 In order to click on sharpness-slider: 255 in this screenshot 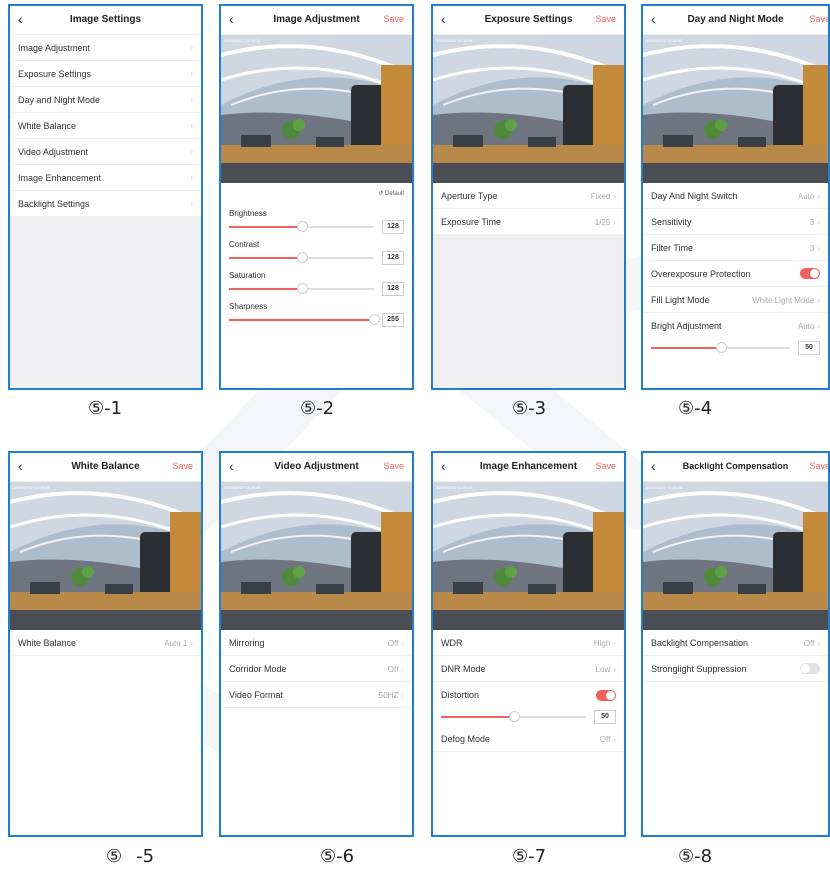, I will do `click(316, 320)`.